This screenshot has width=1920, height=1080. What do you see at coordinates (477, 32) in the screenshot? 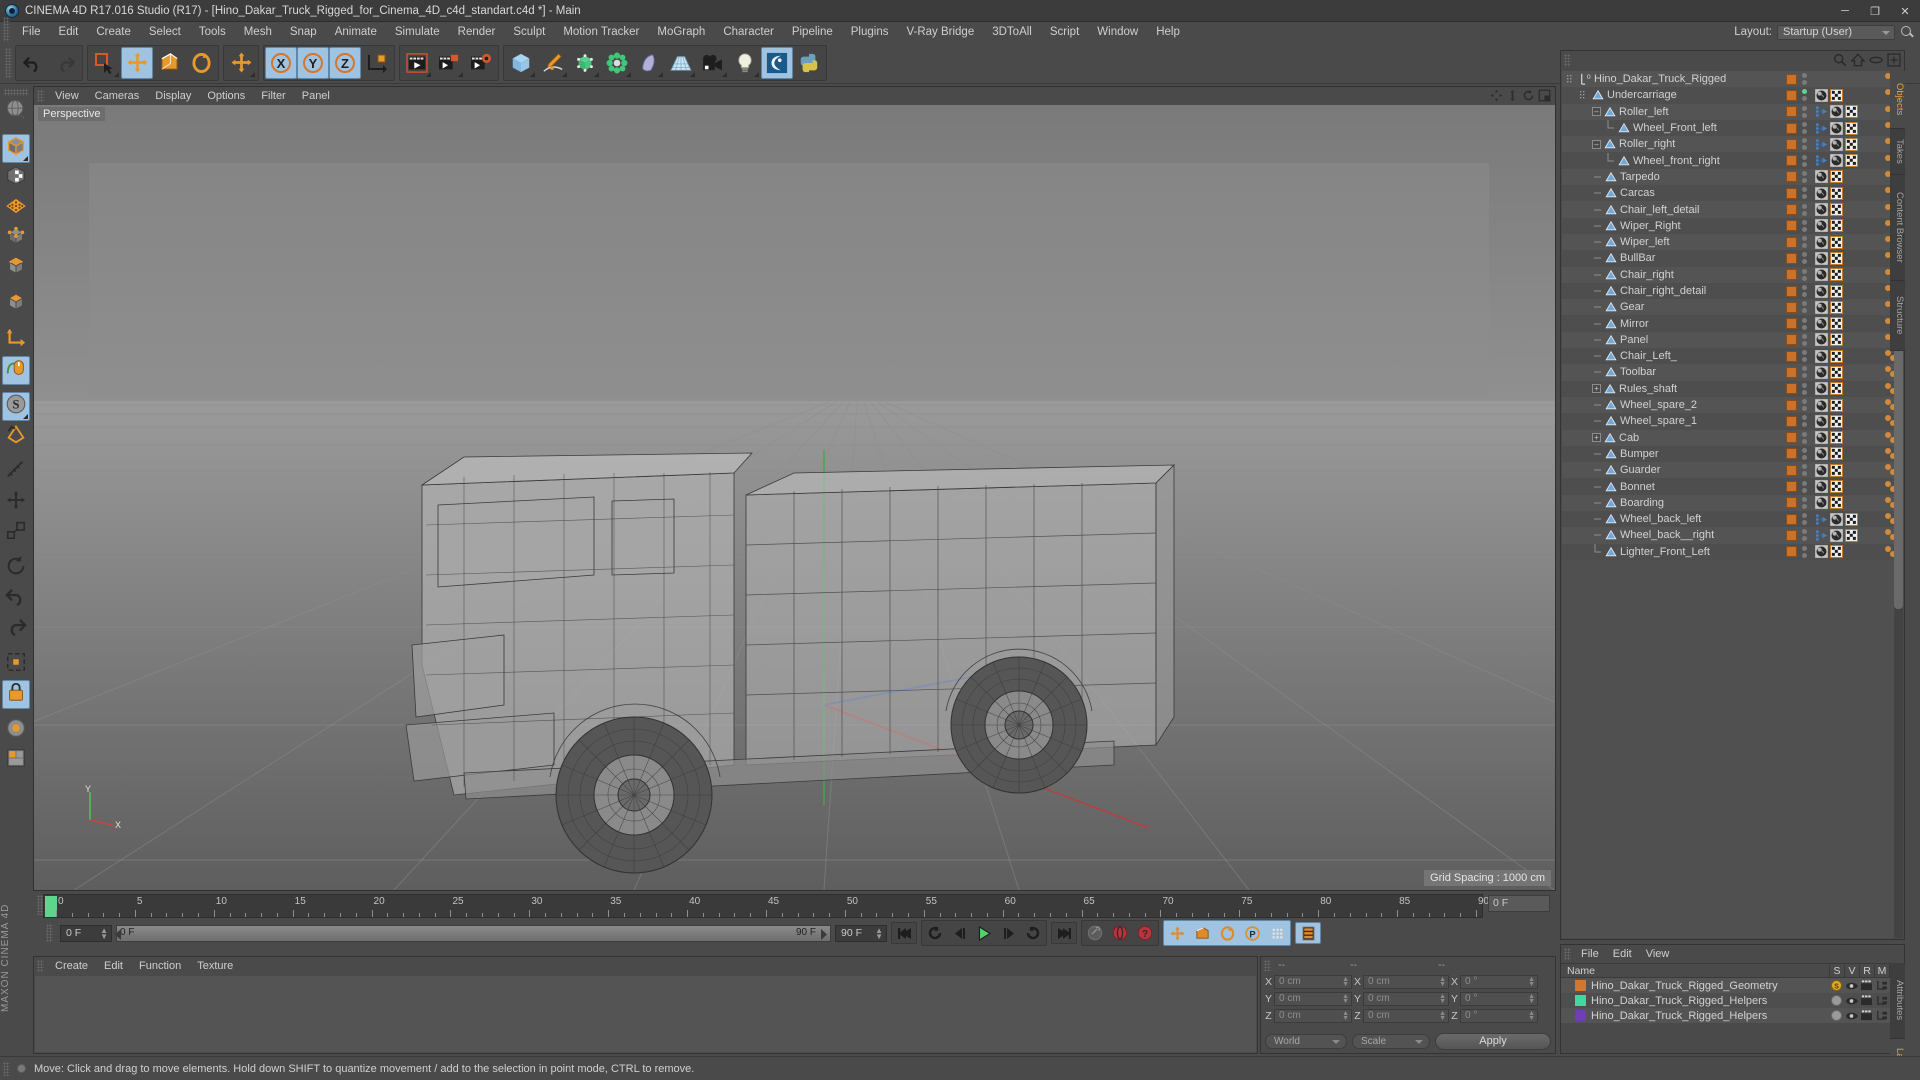
I see `menu-render: Render` at bounding box center [477, 32].